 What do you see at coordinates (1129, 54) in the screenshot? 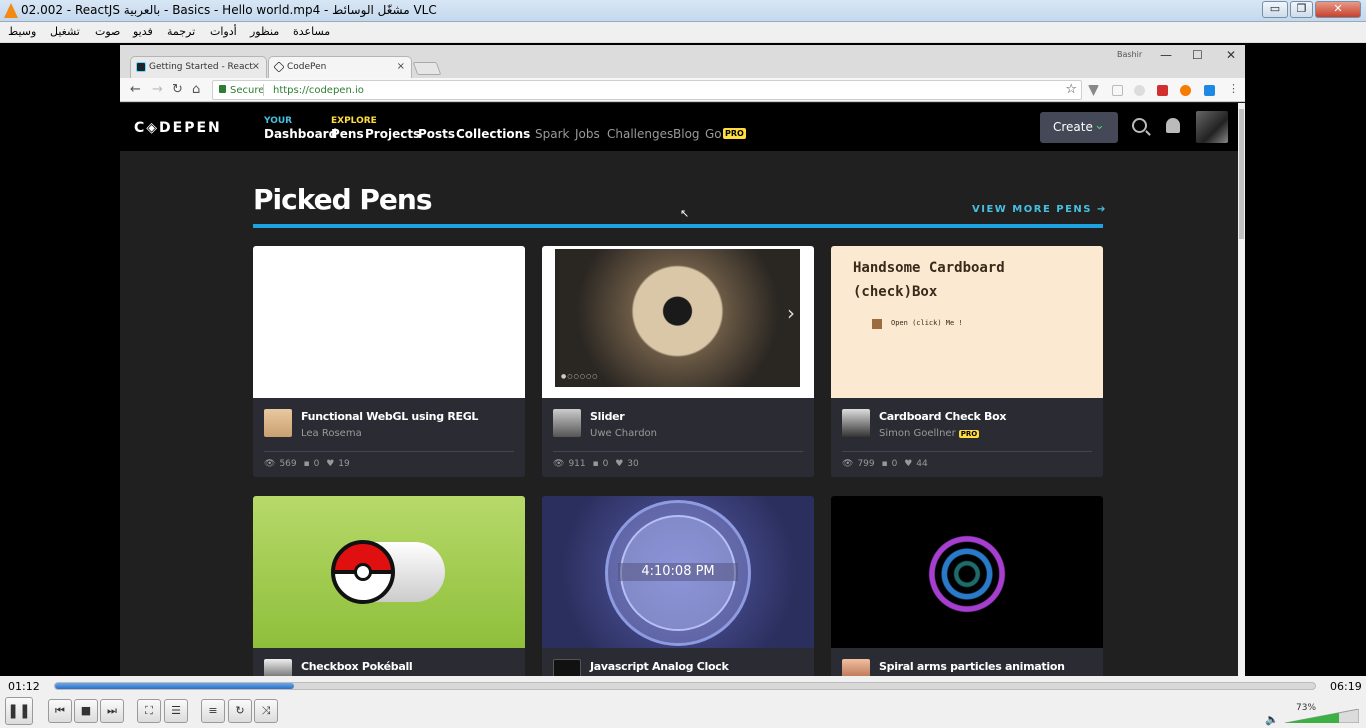
I see `profile-name: Bashir` at bounding box center [1129, 54].